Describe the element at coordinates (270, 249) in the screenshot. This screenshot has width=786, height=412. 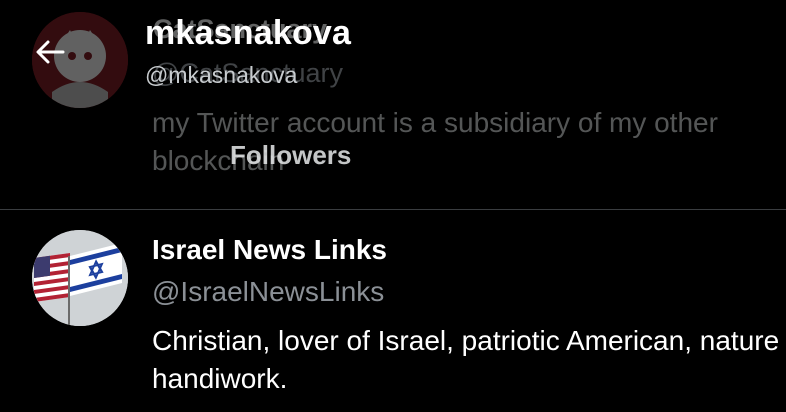
I see `user-name: Israel News Links` at that location.